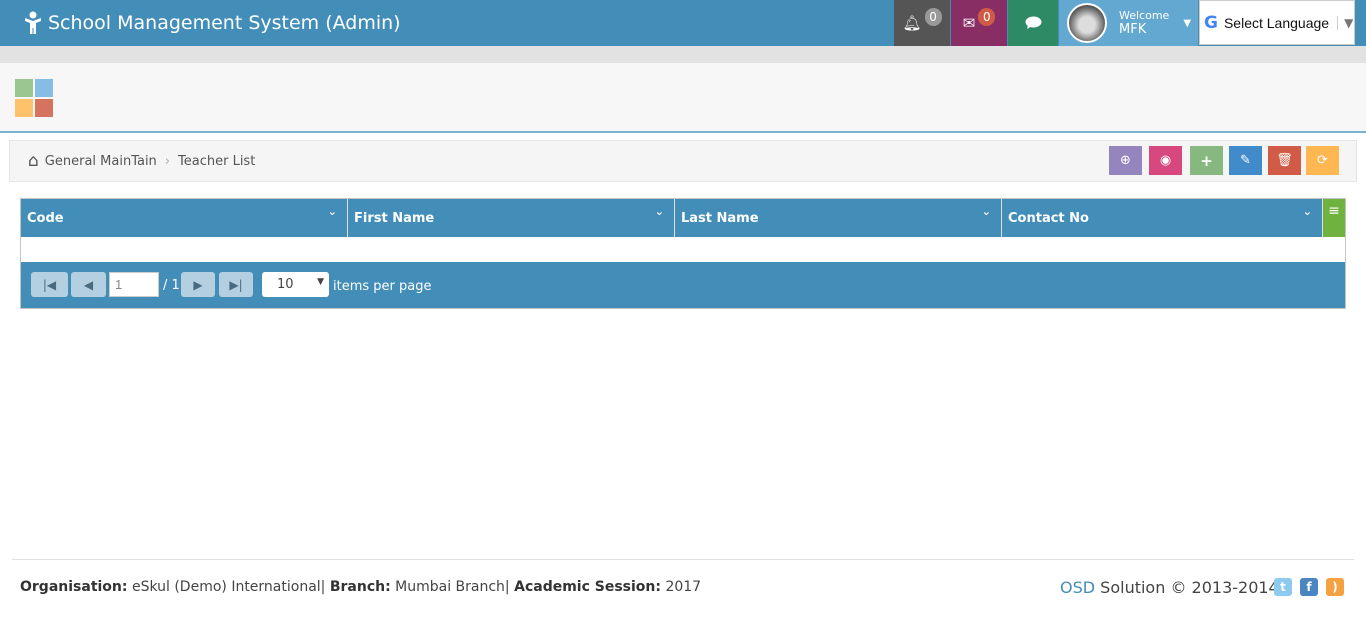 The width and height of the screenshot is (1366, 623). What do you see at coordinates (683, 54) in the screenshot?
I see `sub-bar` at bounding box center [683, 54].